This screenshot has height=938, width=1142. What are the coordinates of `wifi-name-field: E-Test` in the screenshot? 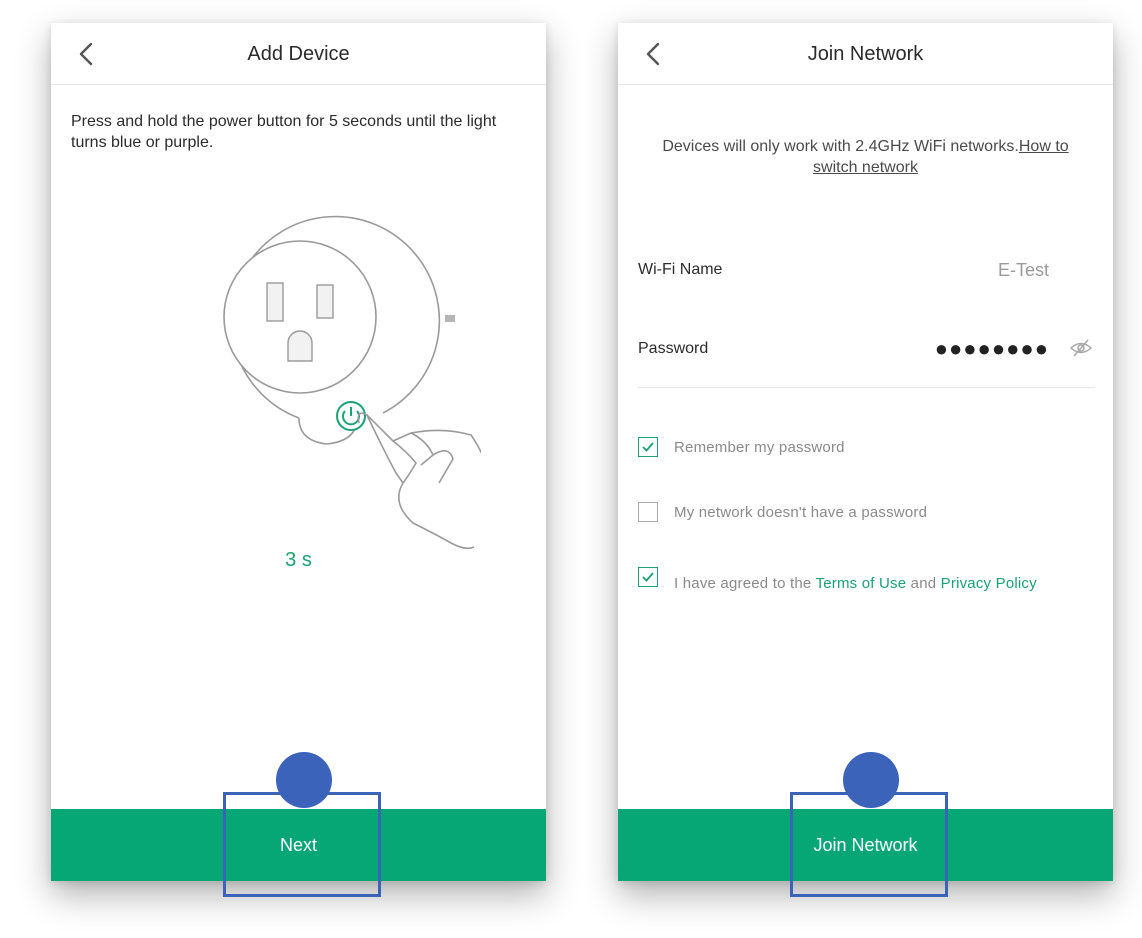 It's located at (1023, 270).